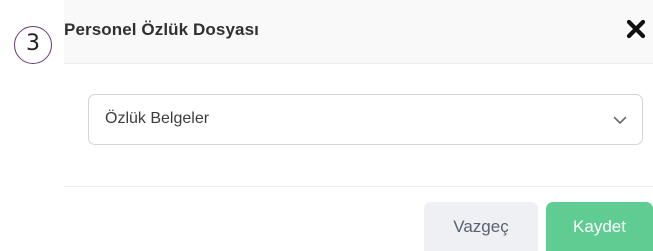  Describe the element at coordinates (636, 29) in the screenshot. I see `close-icon` at that location.